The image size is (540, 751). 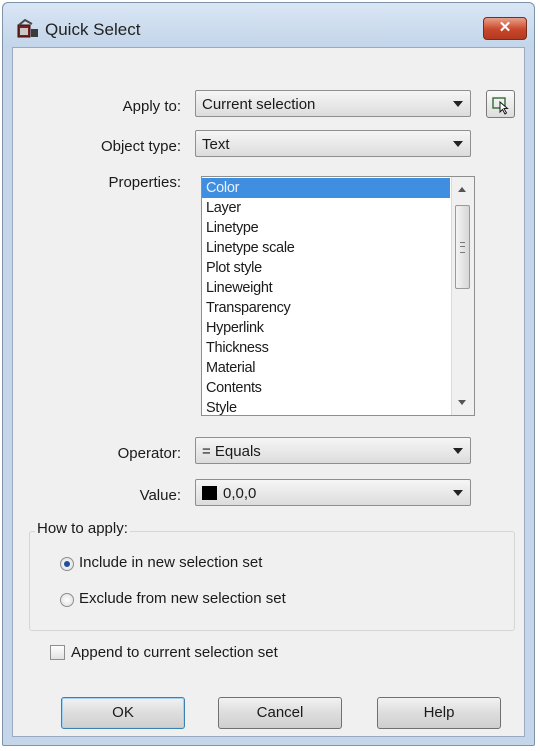 I want to click on grip-icon, so click(x=462, y=247).